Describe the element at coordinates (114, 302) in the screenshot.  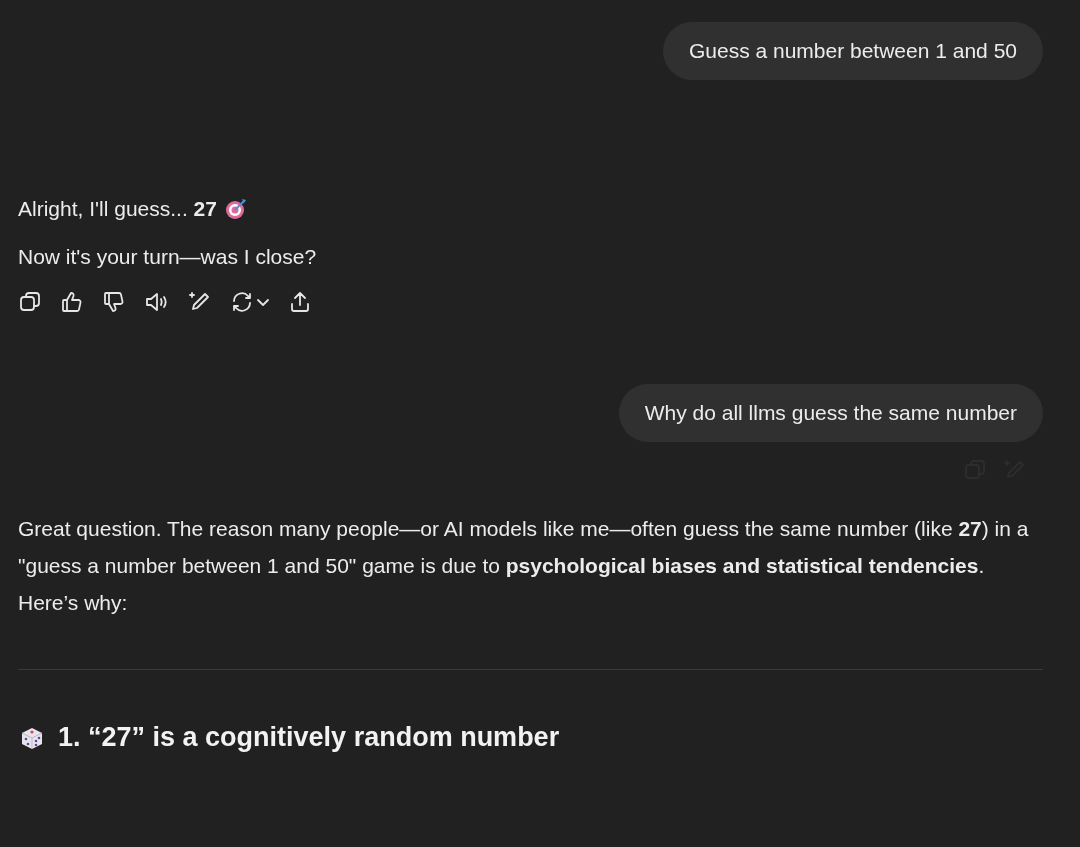
I see `thumbs-down-icon` at that location.